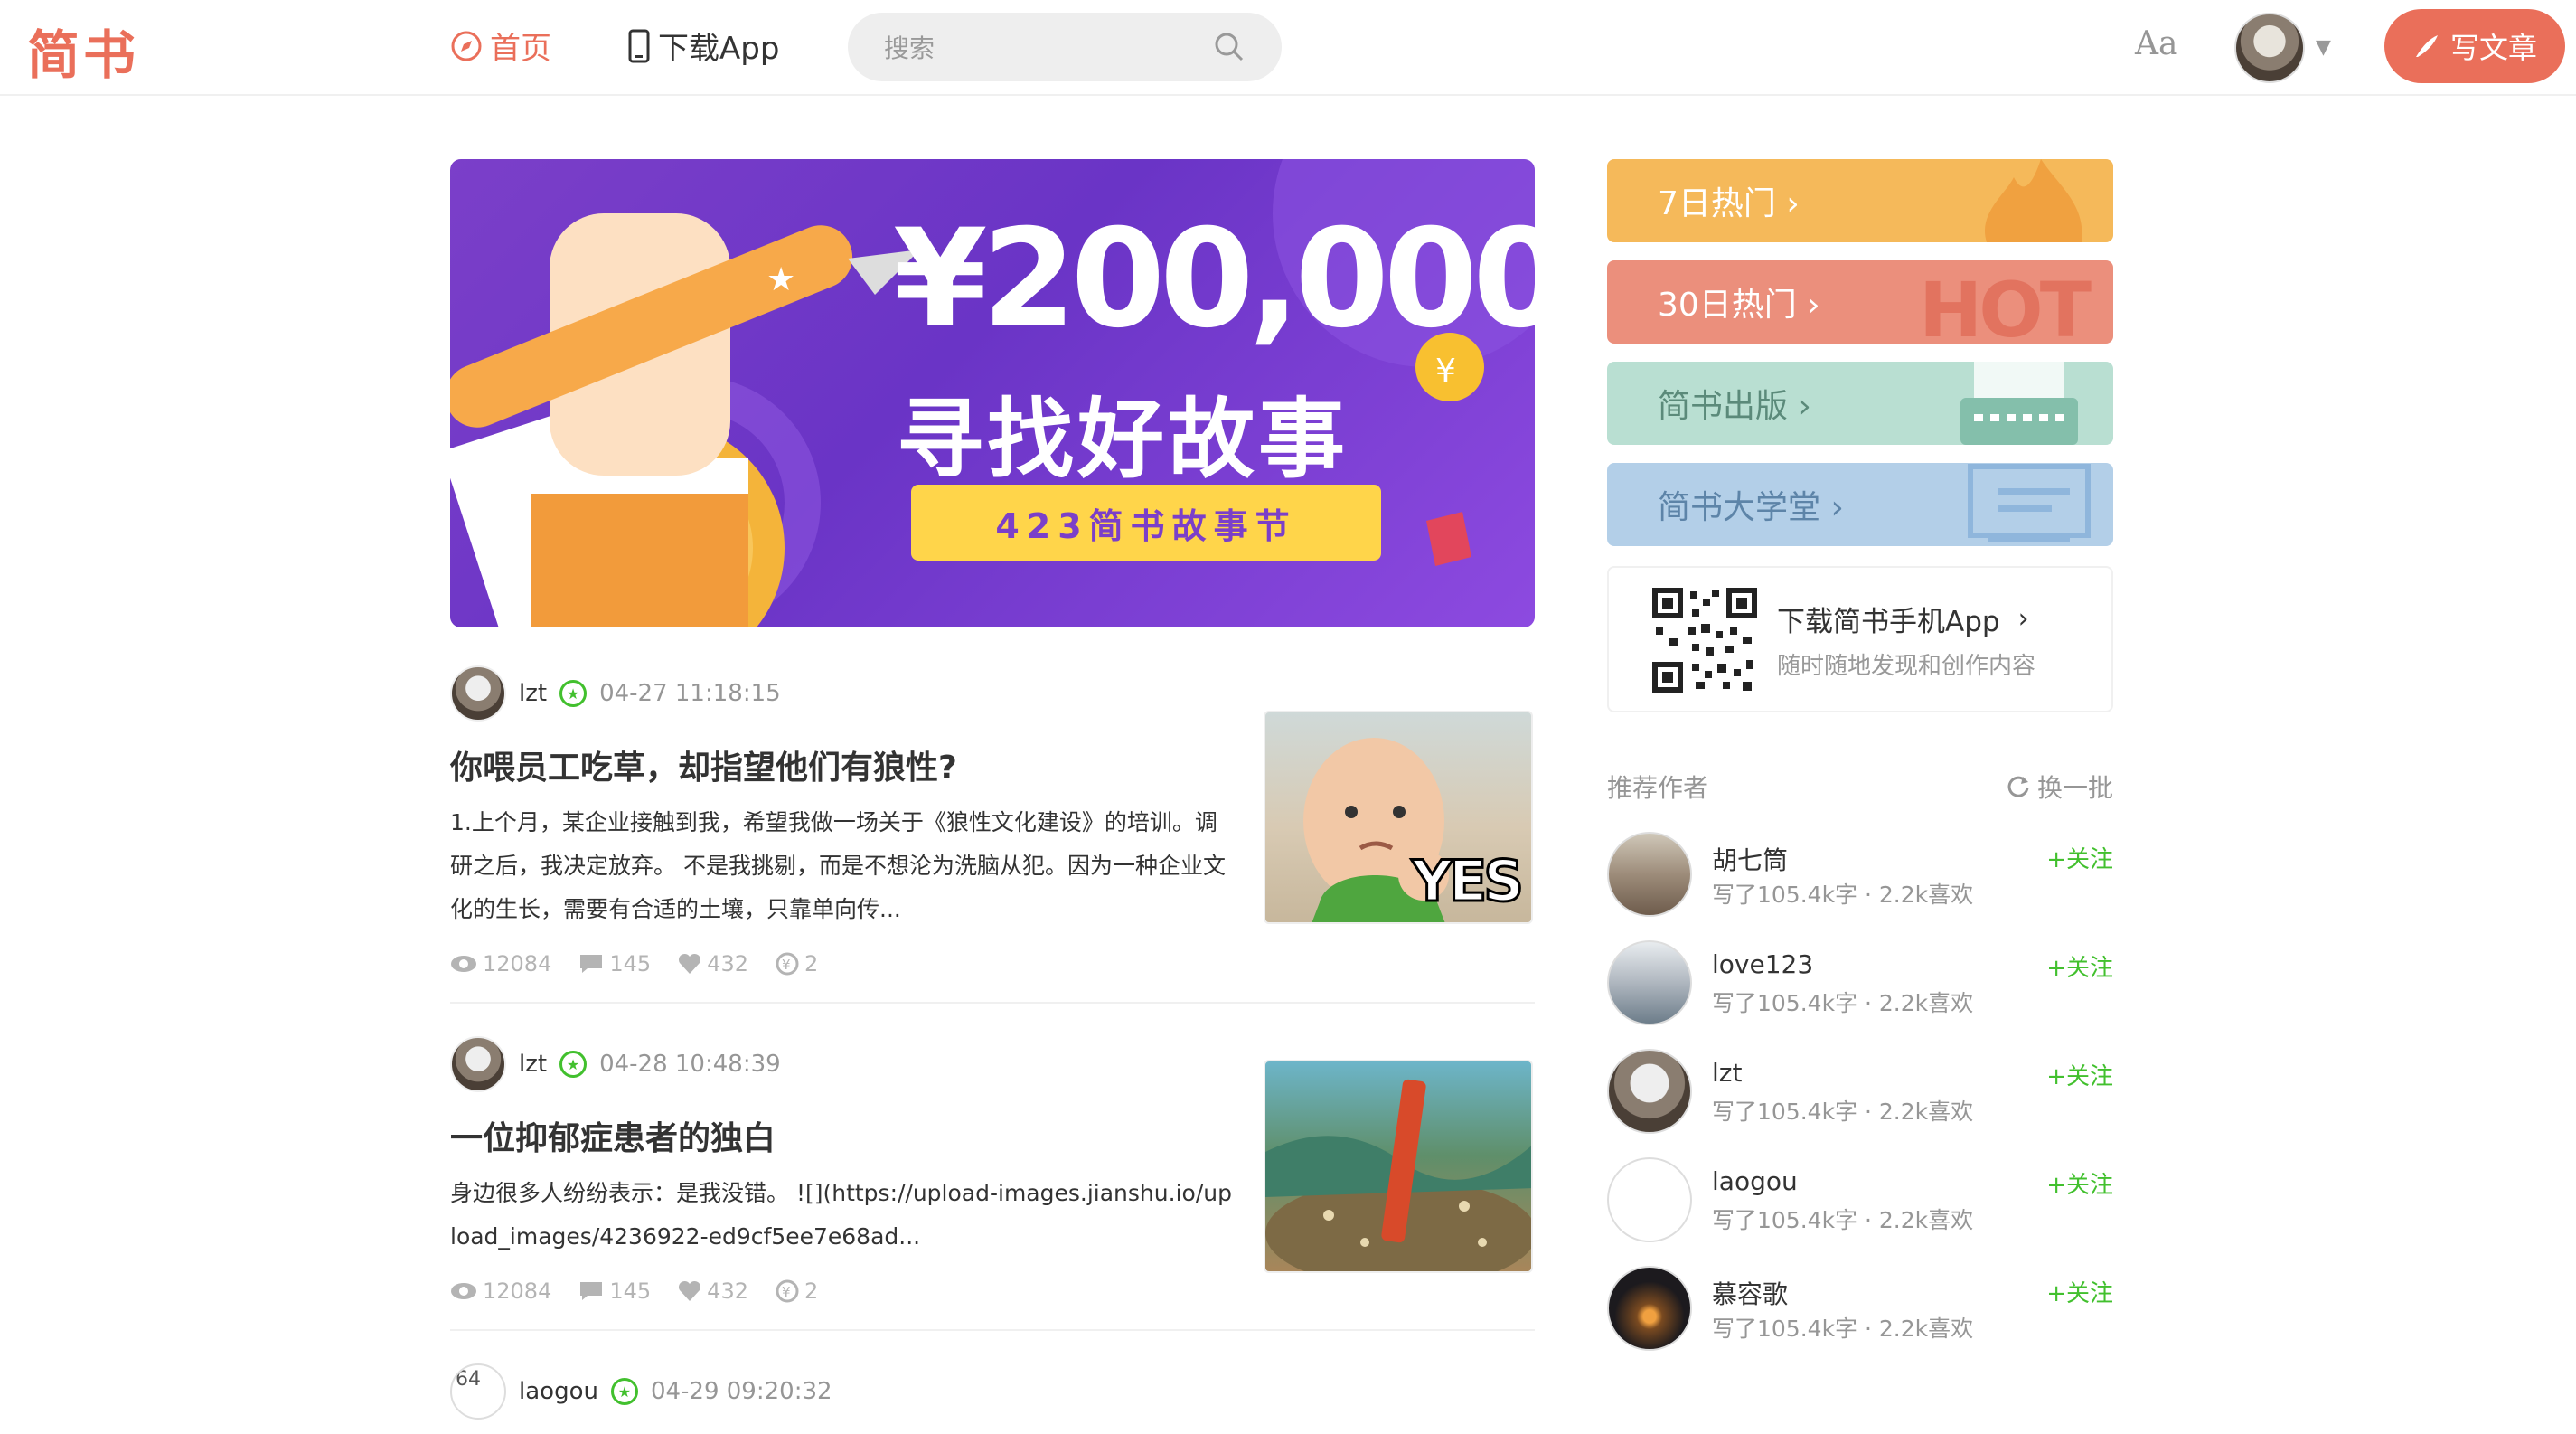  What do you see at coordinates (639, 45) in the screenshot?
I see `phone-icon` at bounding box center [639, 45].